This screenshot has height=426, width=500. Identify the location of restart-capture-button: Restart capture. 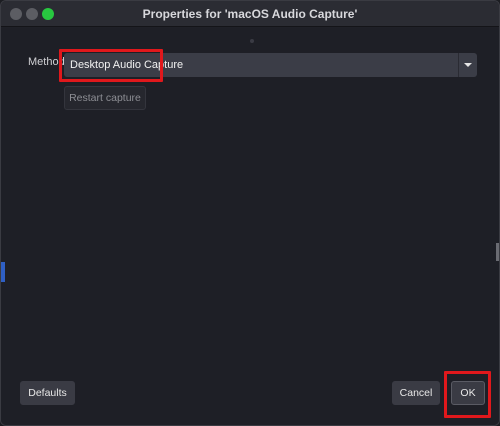
(105, 98).